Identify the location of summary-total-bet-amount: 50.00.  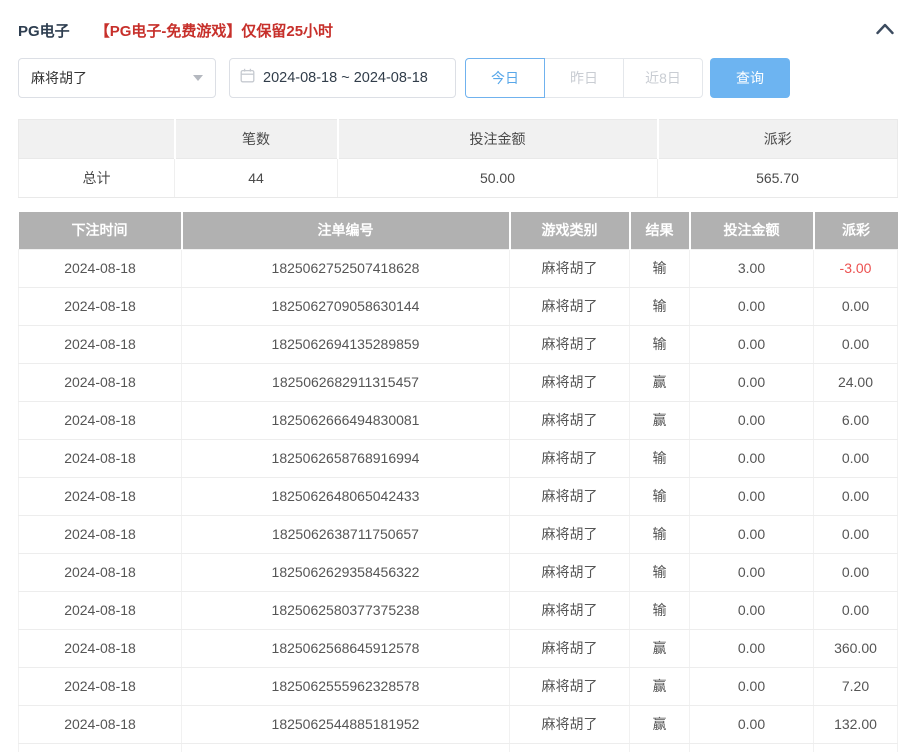
(497, 178).